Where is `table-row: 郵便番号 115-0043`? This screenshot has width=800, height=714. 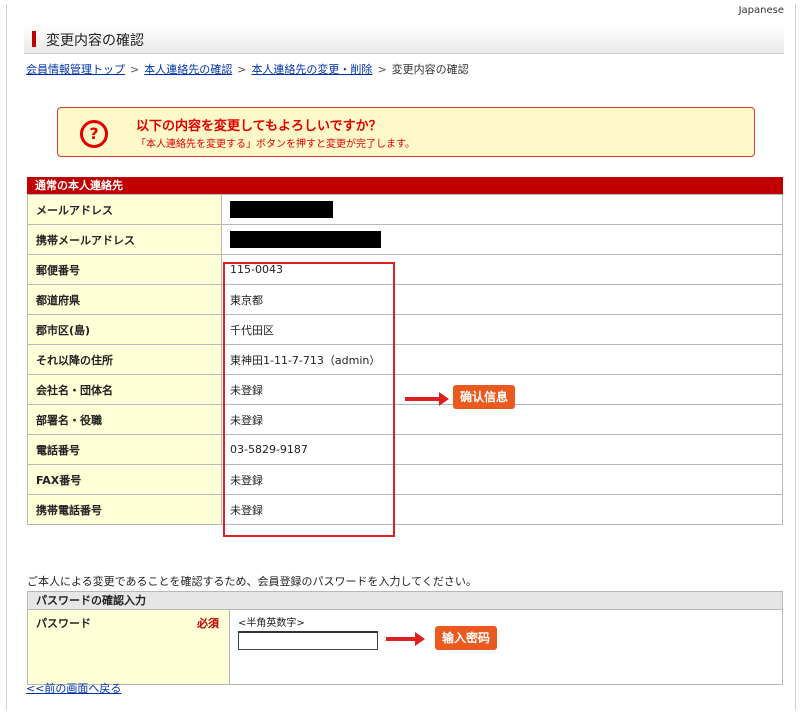
table-row: 郵便番号 115-0043 is located at coordinates (405, 269).